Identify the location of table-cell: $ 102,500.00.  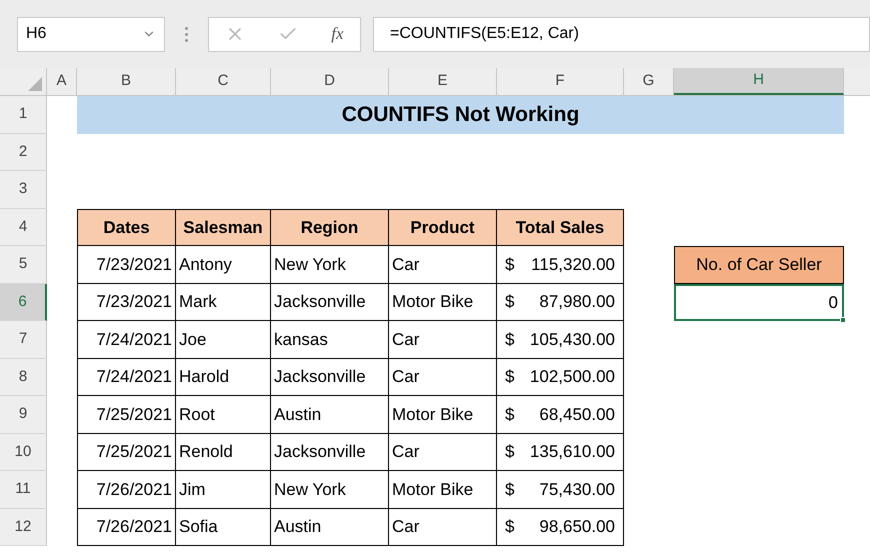
(560, 377).